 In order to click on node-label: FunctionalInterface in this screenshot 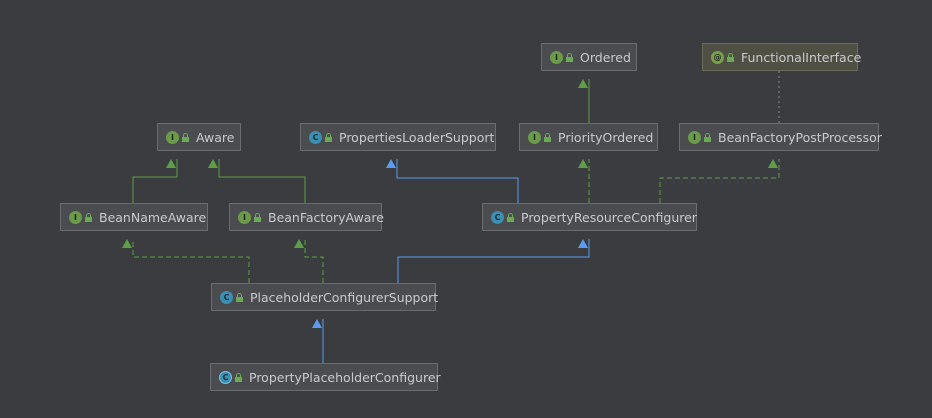, I will do `click(801, 57)`.